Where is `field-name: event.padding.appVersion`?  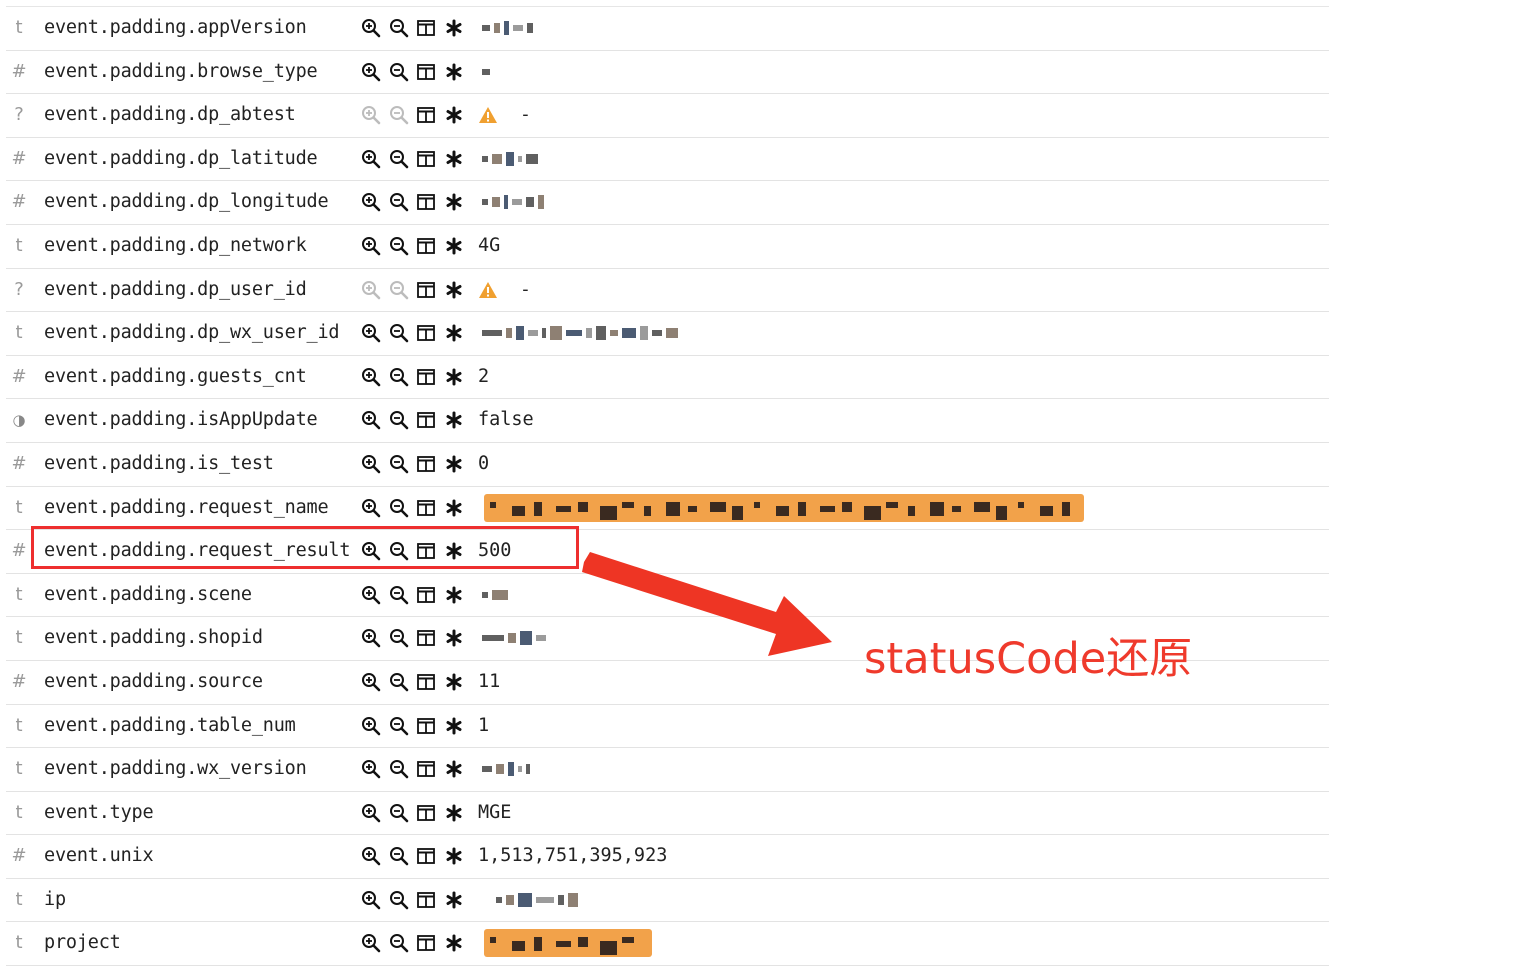
field-name: event.padding.appVersion is located at coordinates (175, 27).